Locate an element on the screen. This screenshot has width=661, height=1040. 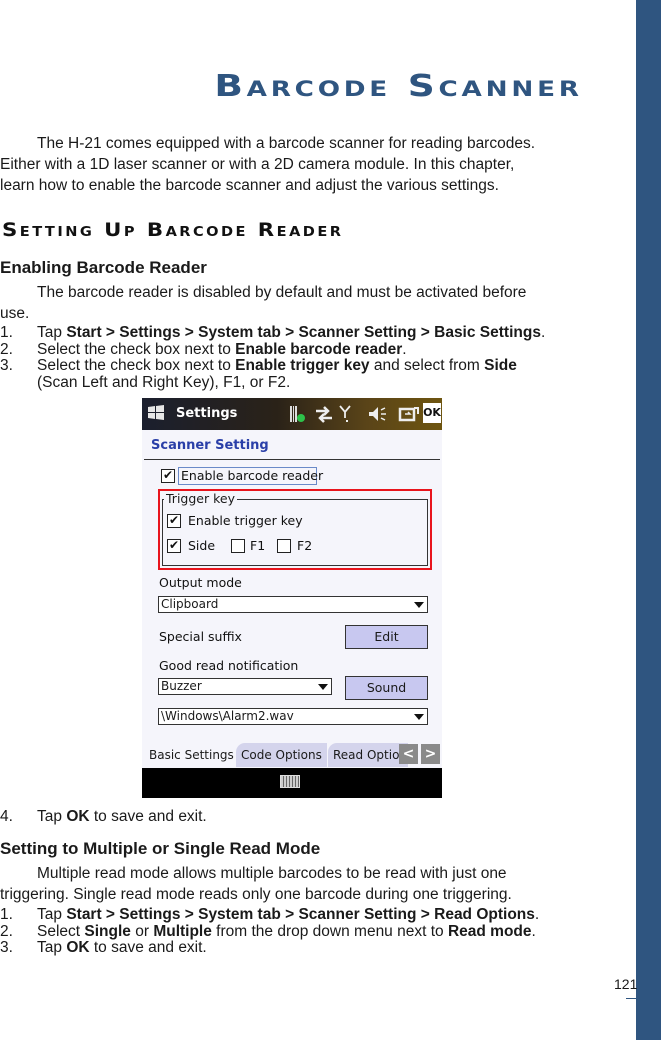
step-emphasis: Side is located at coordinates (500, 365).